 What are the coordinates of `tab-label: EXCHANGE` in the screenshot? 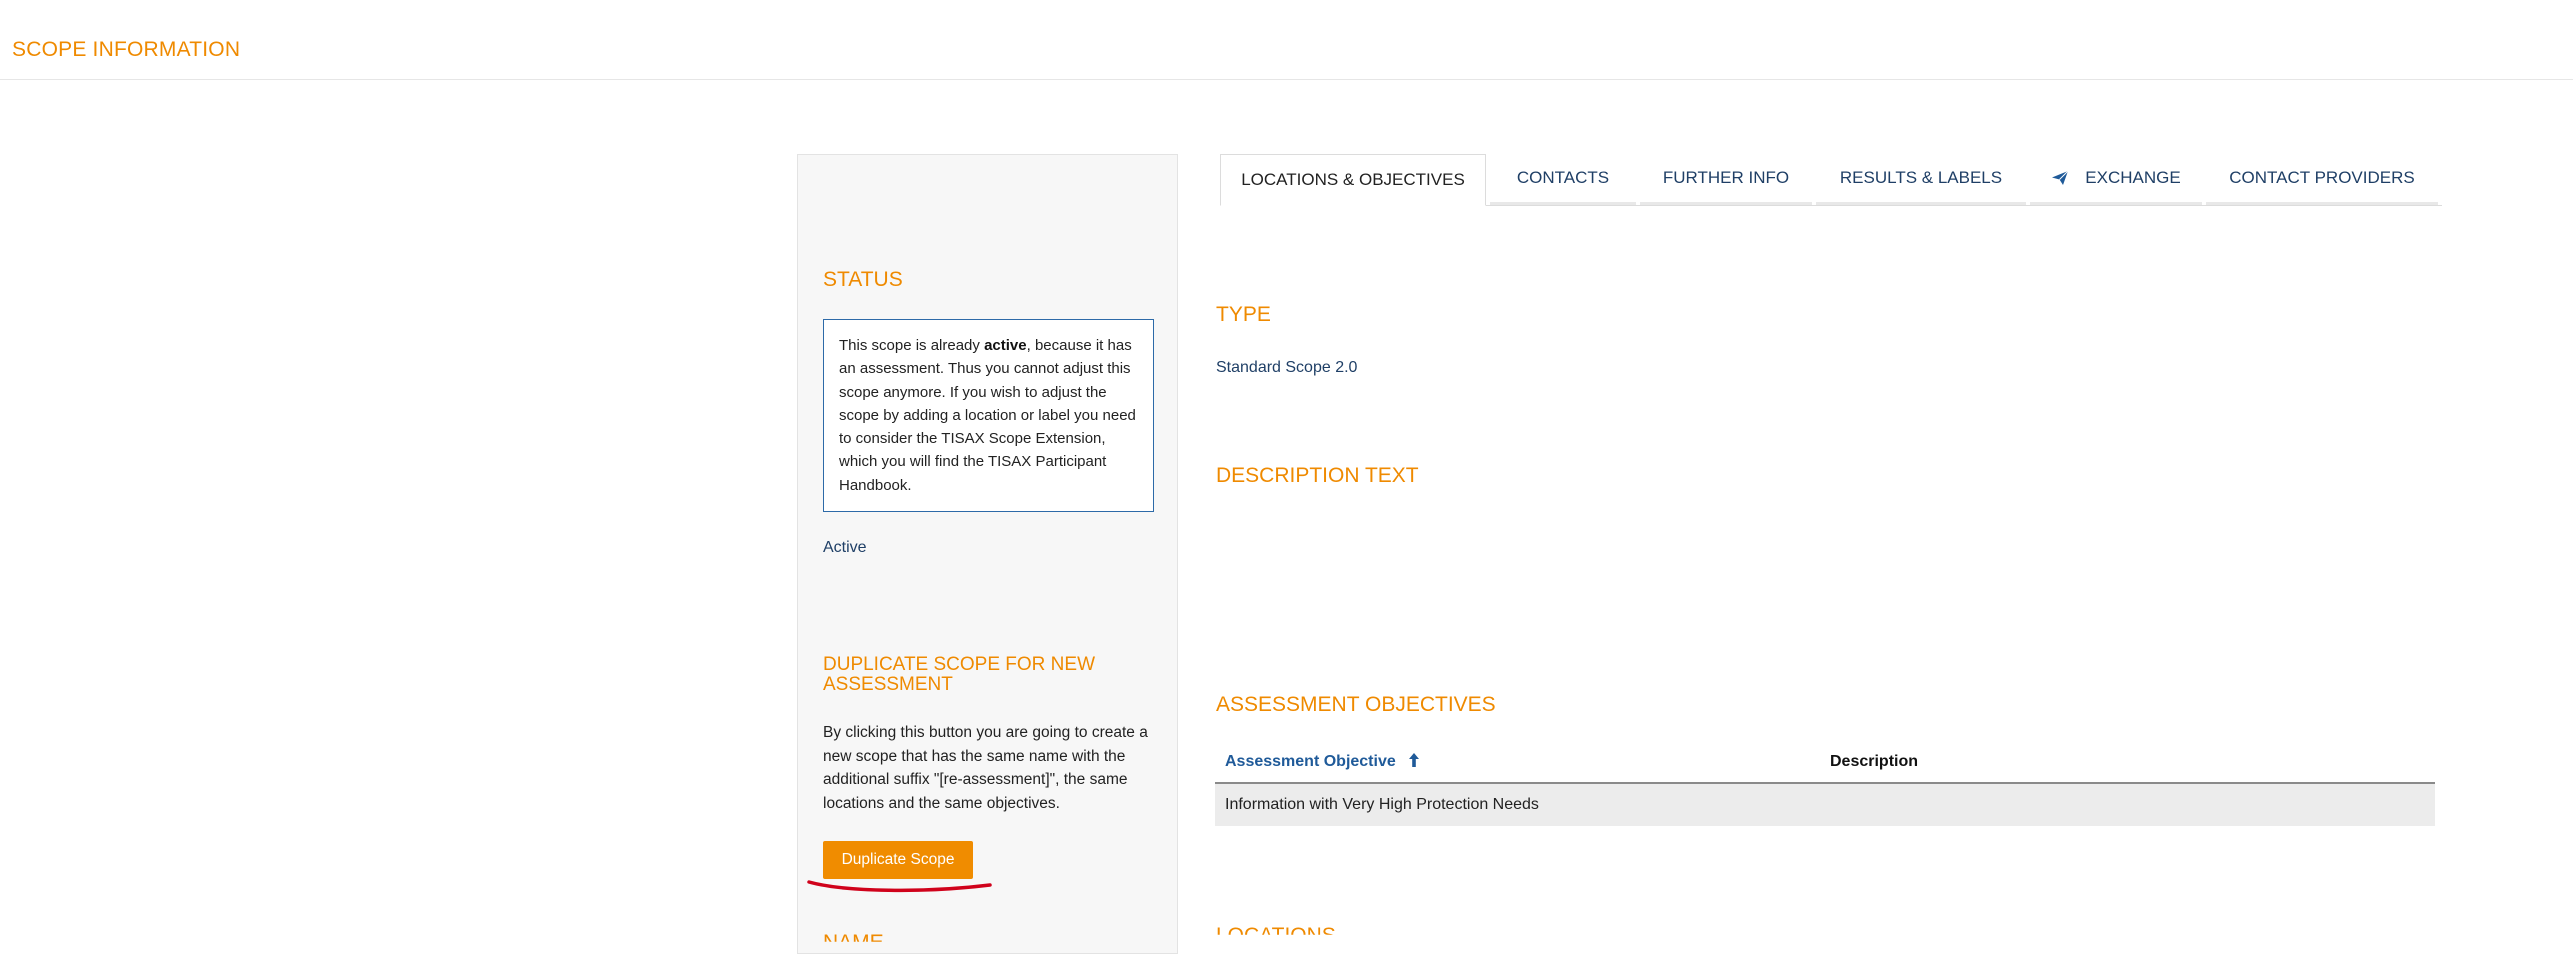 It's located at (2133, 177).